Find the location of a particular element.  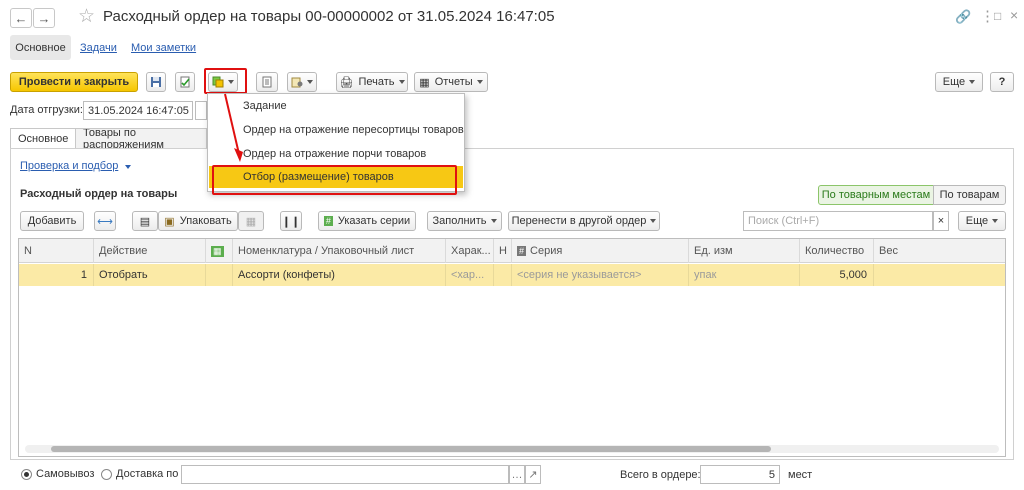

post-document-icon is located at coordinates (185, 82).